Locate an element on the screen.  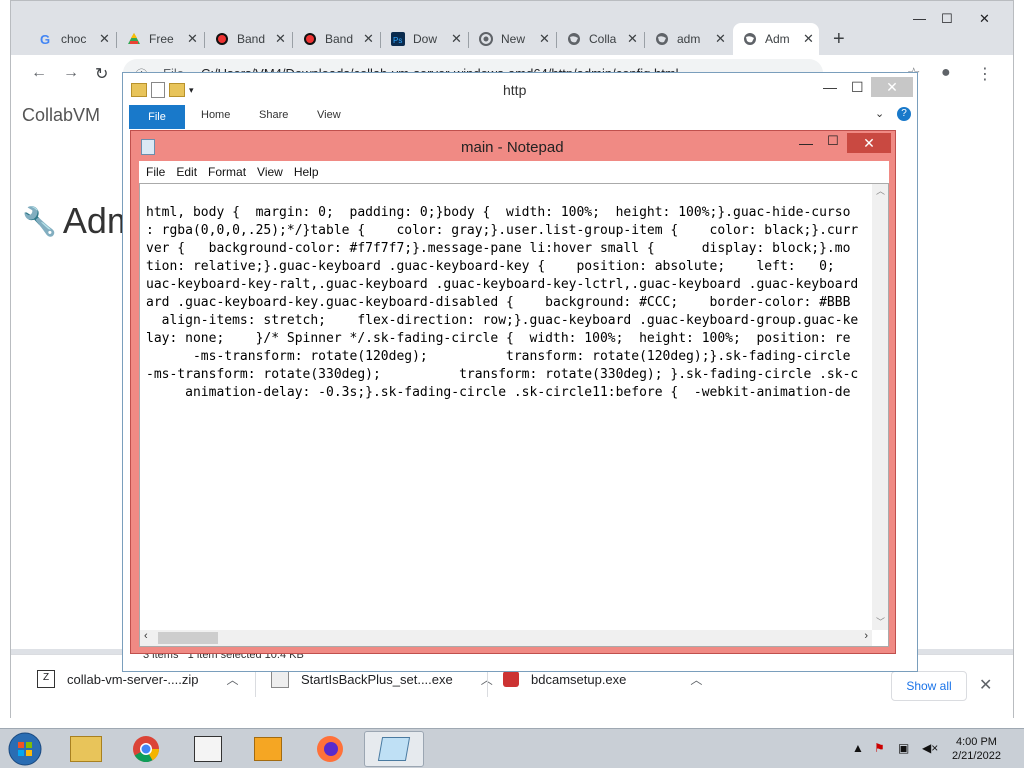
tab-title: Adm is located at coordinates (777, 39).